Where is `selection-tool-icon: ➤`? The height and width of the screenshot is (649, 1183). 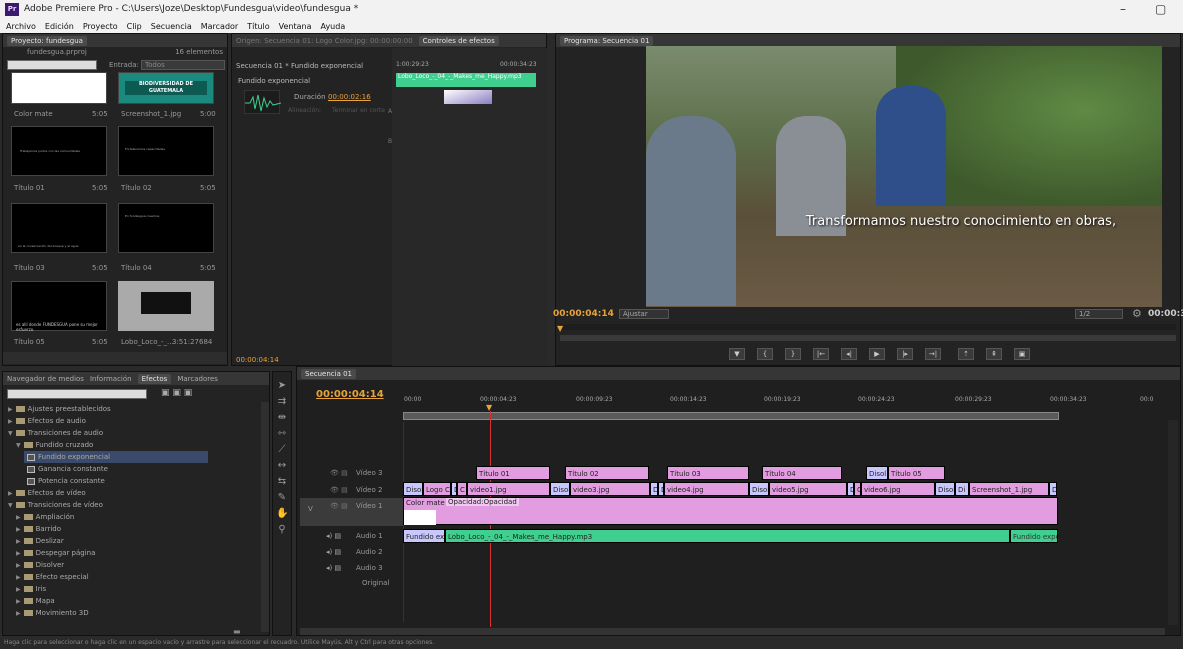
selection-tool-icon: ➤ is located at coordinates (282, 386).